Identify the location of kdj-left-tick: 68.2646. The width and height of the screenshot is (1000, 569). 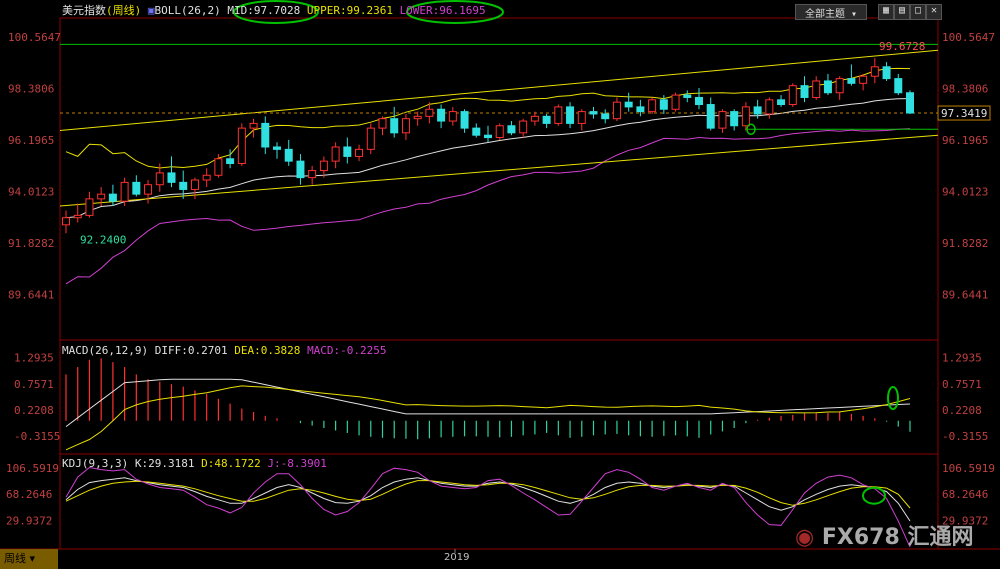
(29, 494).